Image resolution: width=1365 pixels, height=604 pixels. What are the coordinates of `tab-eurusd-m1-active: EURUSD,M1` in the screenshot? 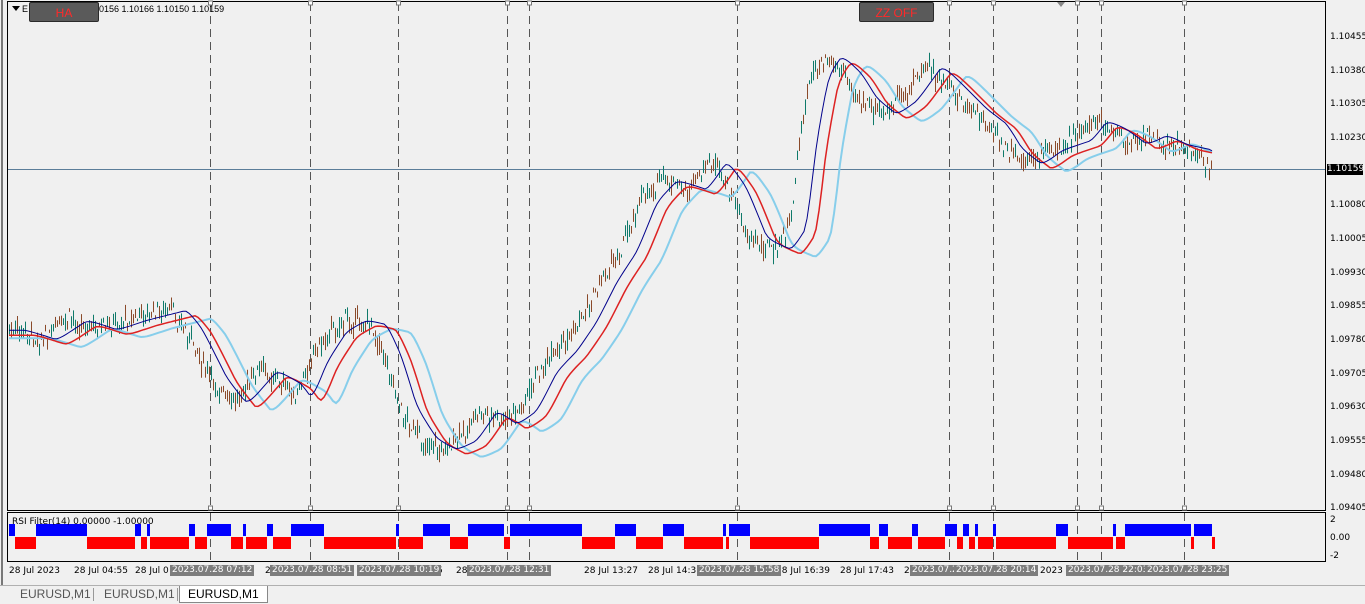 It's located at (223, 594).